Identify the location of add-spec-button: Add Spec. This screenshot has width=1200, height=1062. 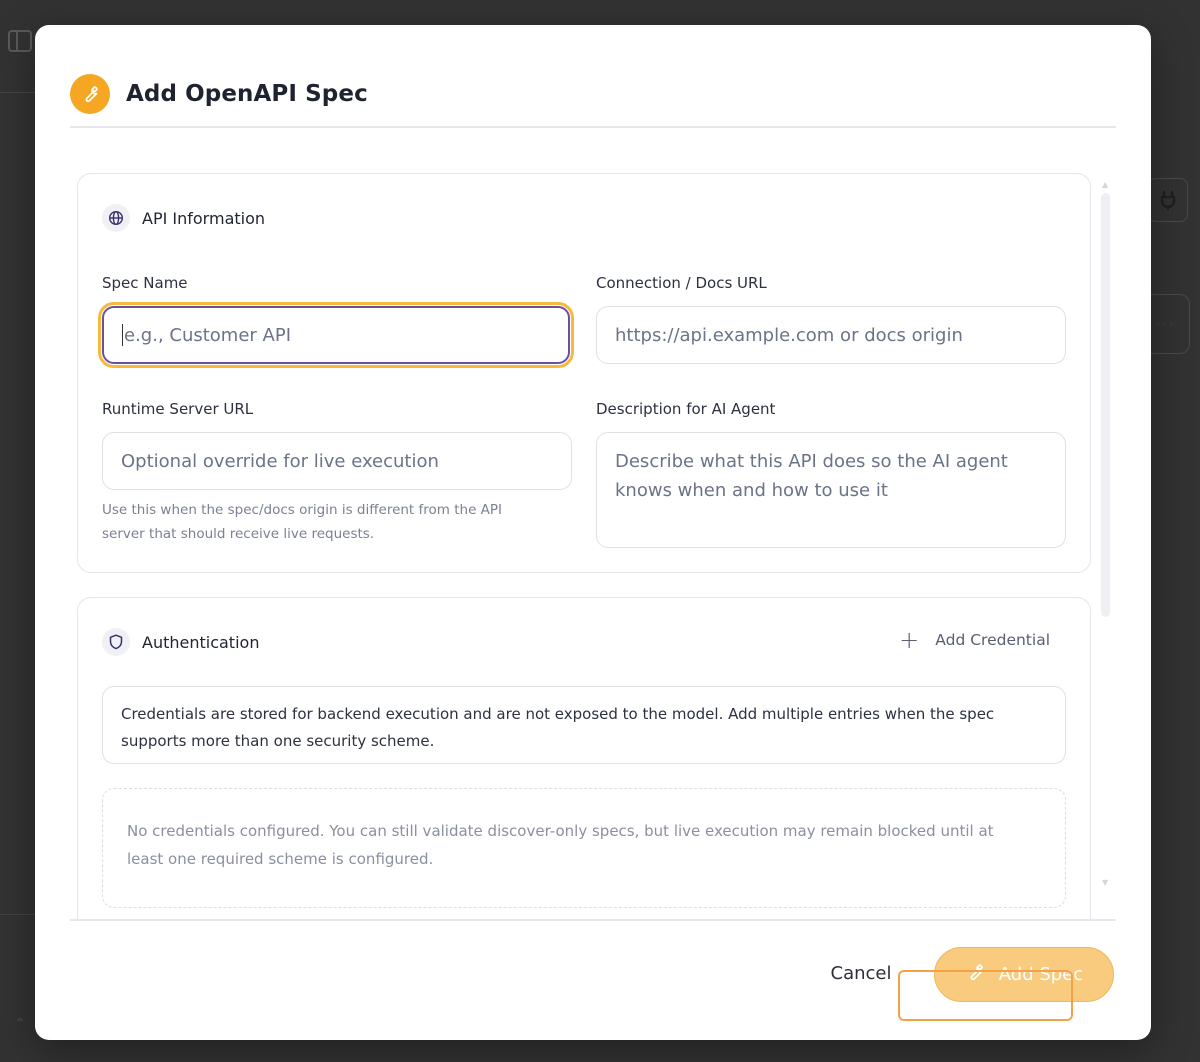
(1024, 974).